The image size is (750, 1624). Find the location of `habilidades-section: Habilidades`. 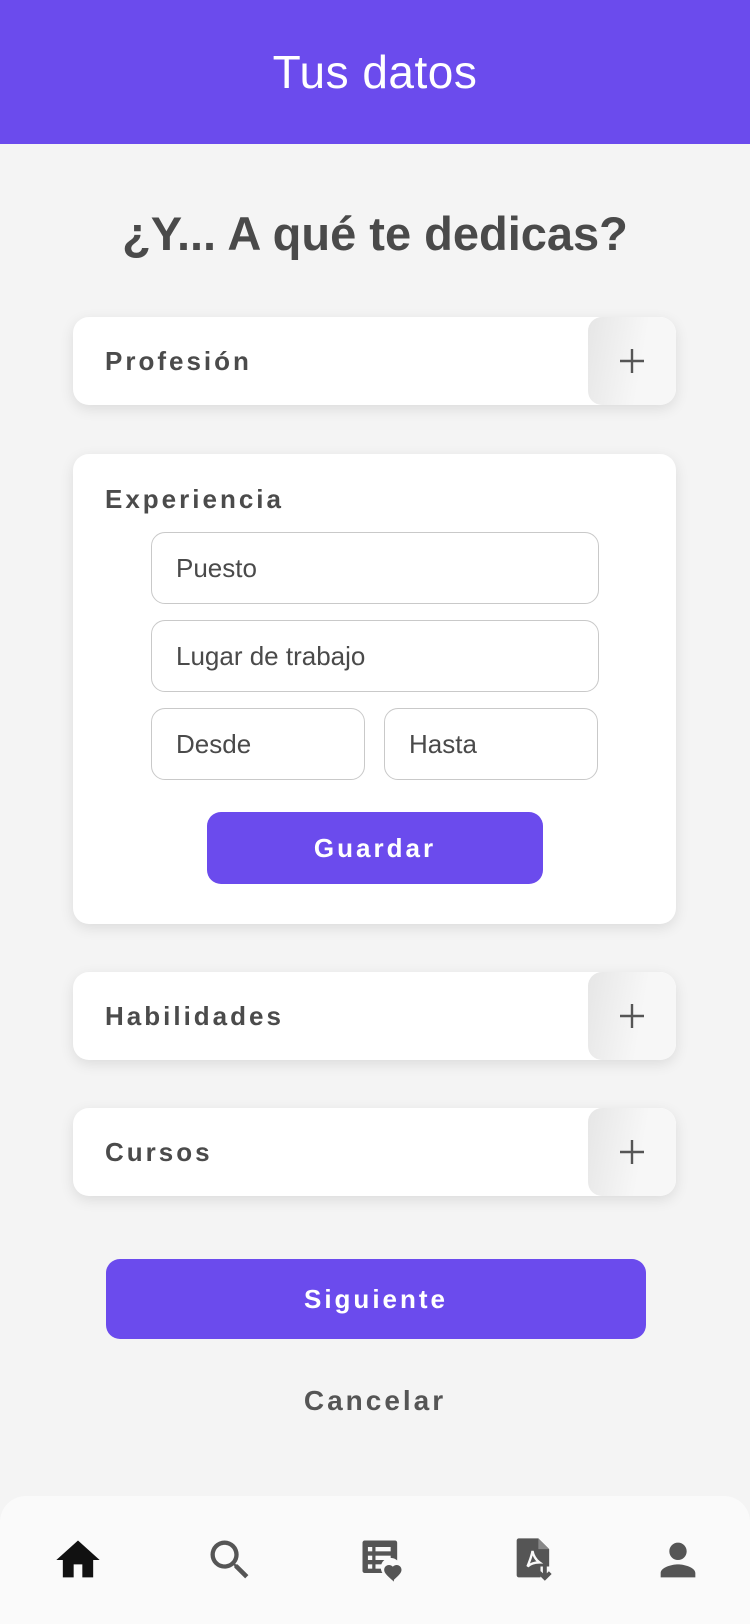

habilidades-section: Habilidades is located at coordinates (374, 1016).